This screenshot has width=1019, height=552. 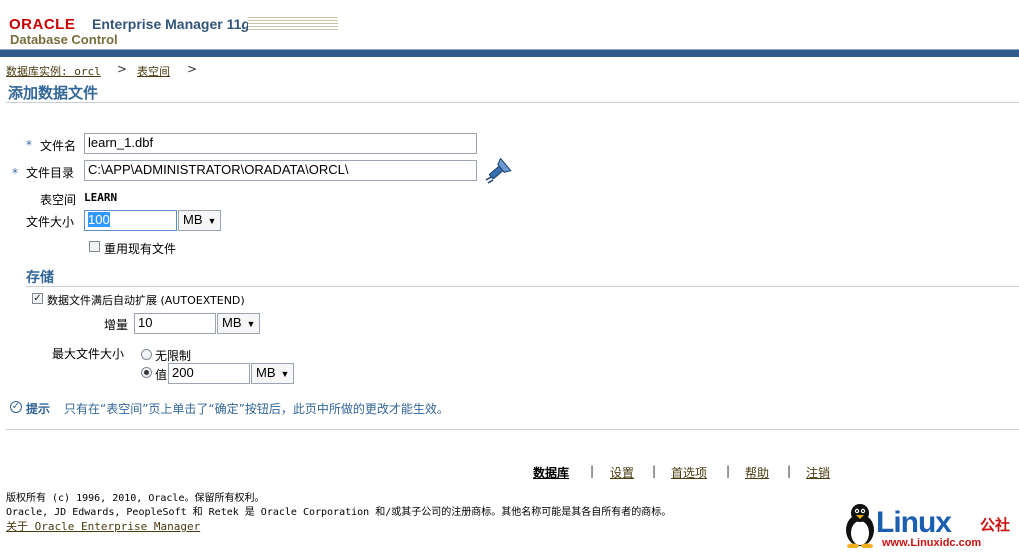 What do you see at coordinates (16, 407) in the screenshot?
I see `check-icon: ✓` at bounding box center [16, 407].